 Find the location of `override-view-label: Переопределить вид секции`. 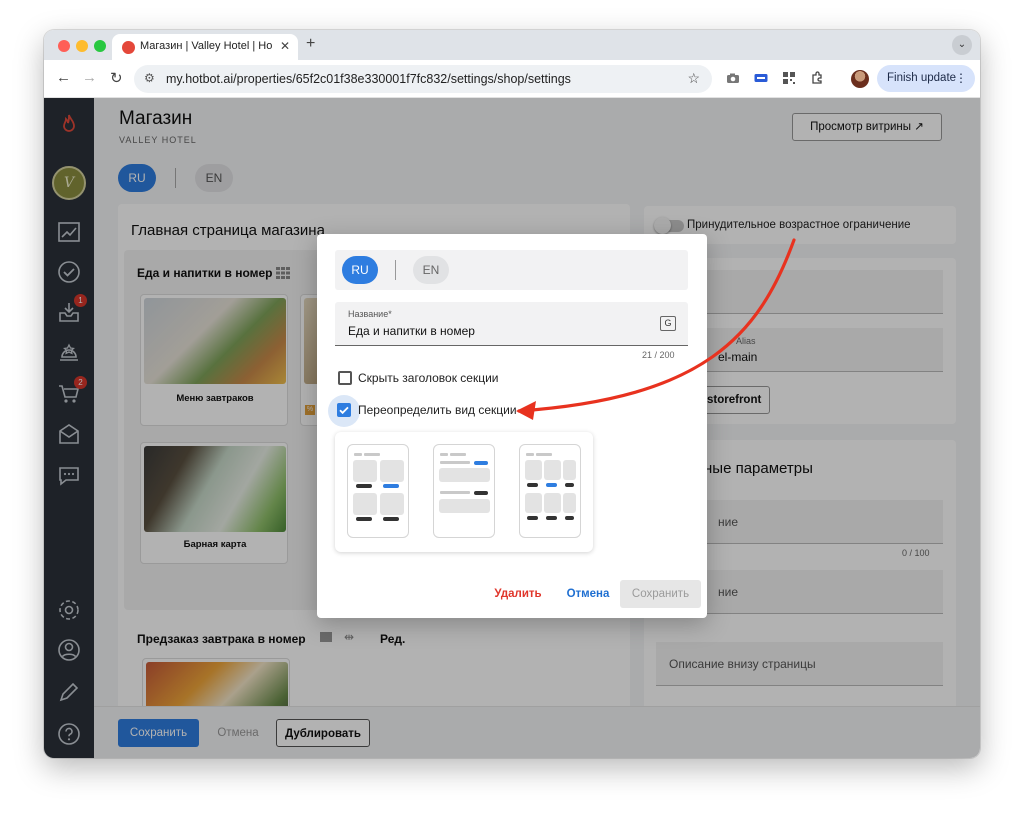

override-view-label: Переопределить вид секции is located at coordinates (437, 410).